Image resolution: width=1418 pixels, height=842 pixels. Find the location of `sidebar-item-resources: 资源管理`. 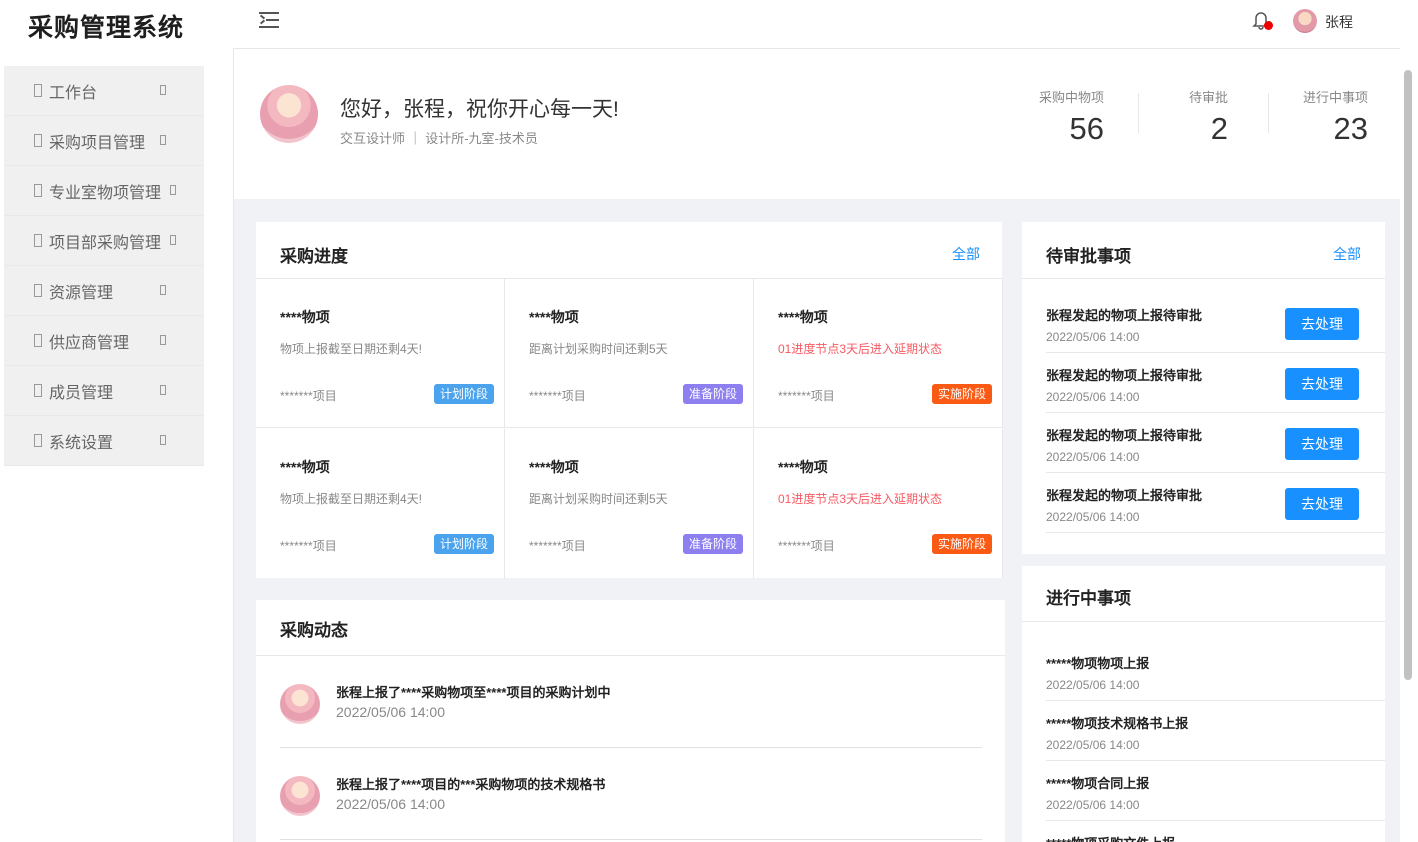

sidebar-item-resources: 资源管理 is located at coordinates (104, 291).